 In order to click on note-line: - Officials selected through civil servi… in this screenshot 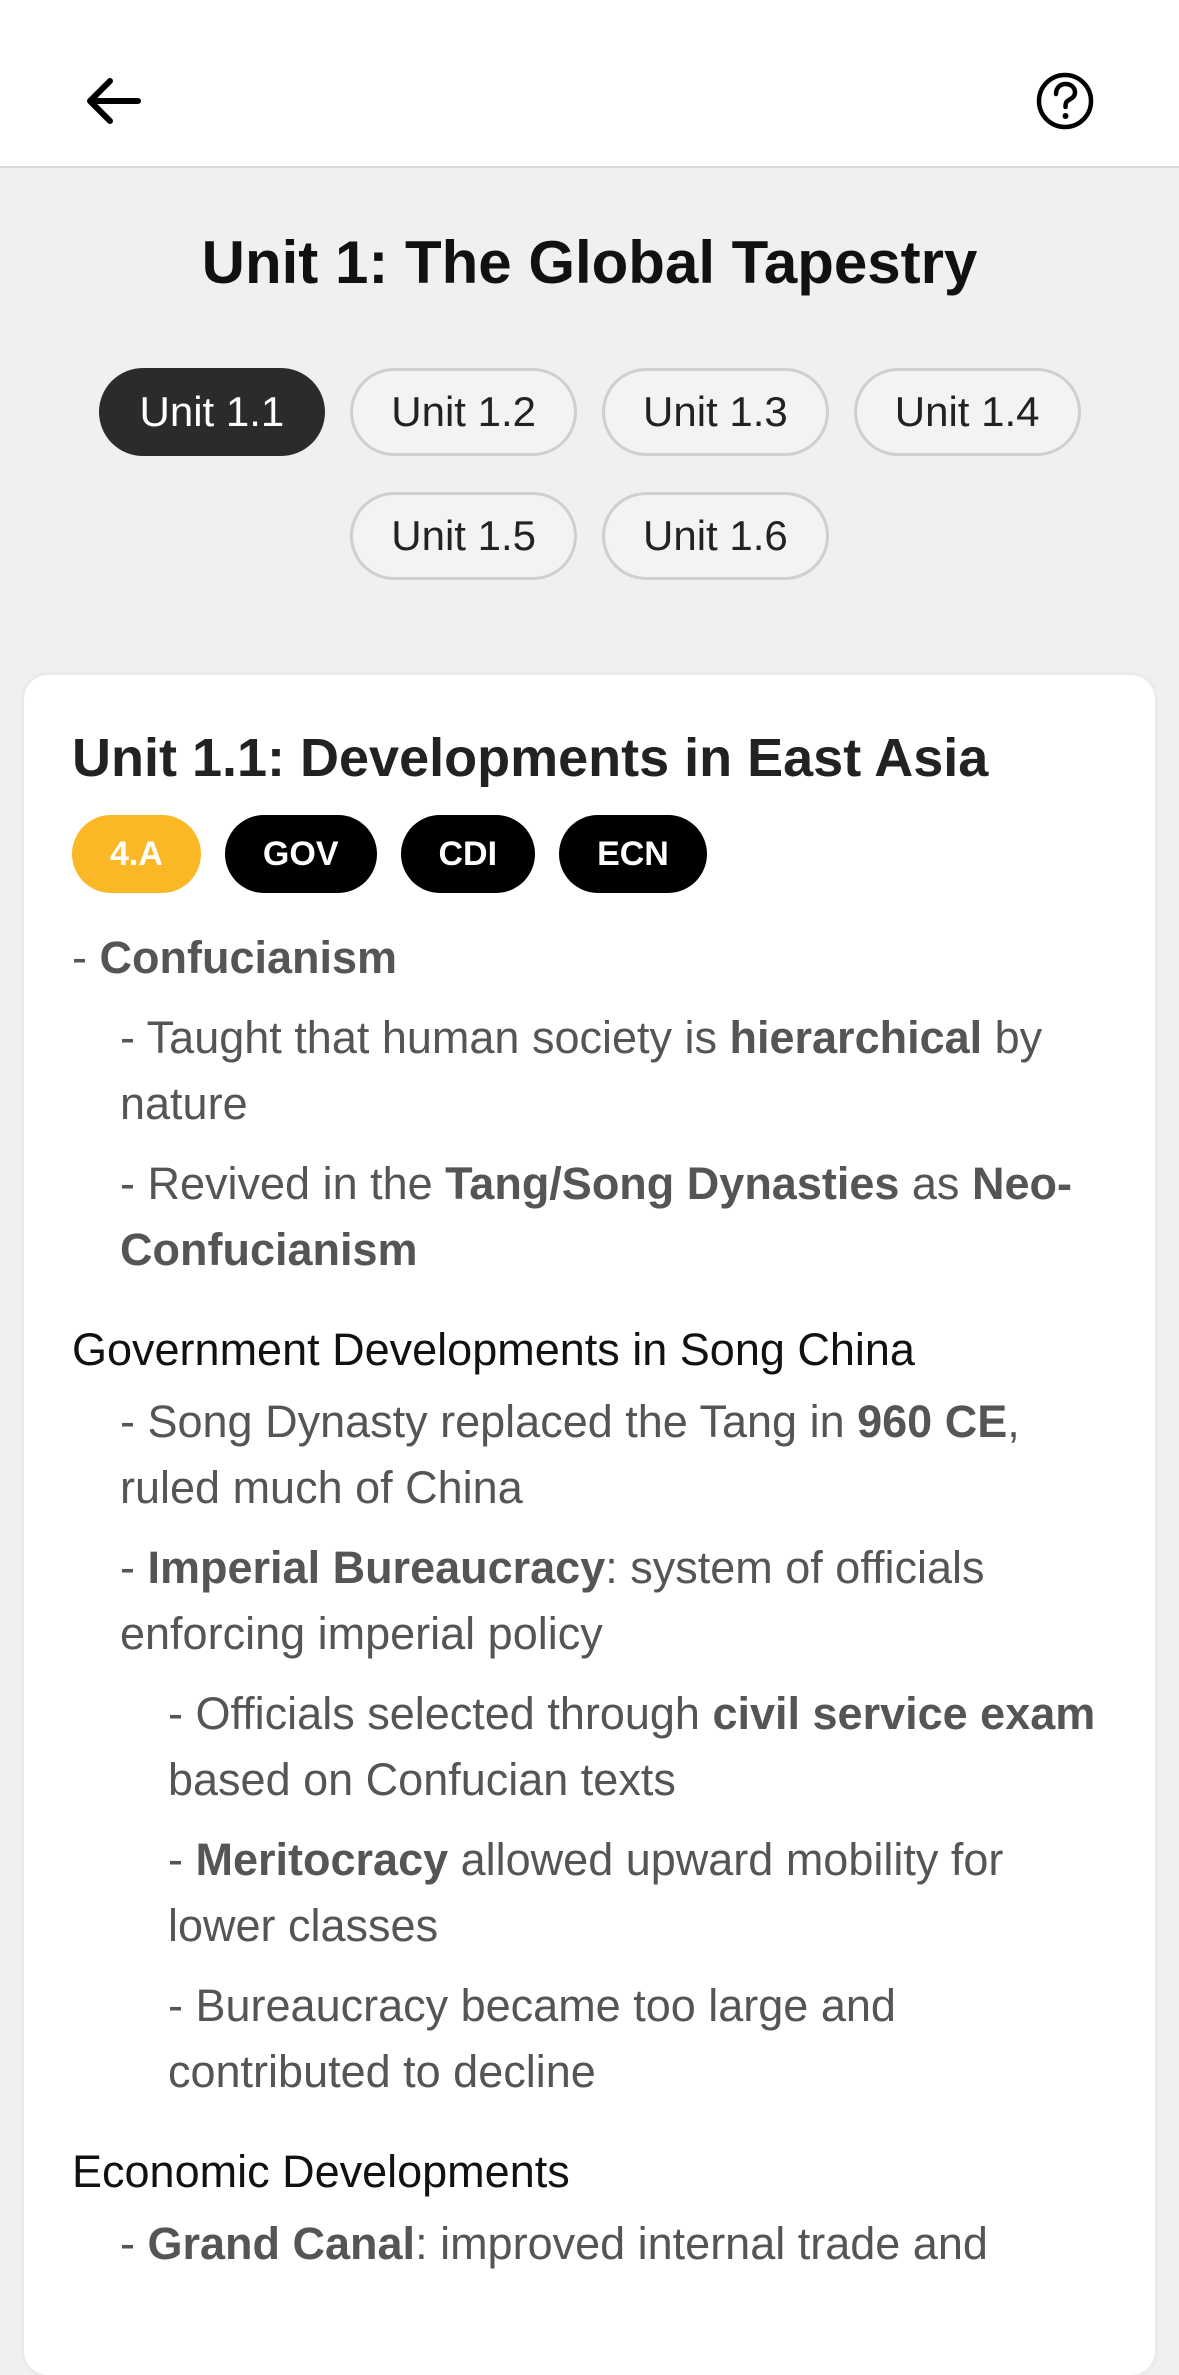, I will do `click(640, 1747)`.